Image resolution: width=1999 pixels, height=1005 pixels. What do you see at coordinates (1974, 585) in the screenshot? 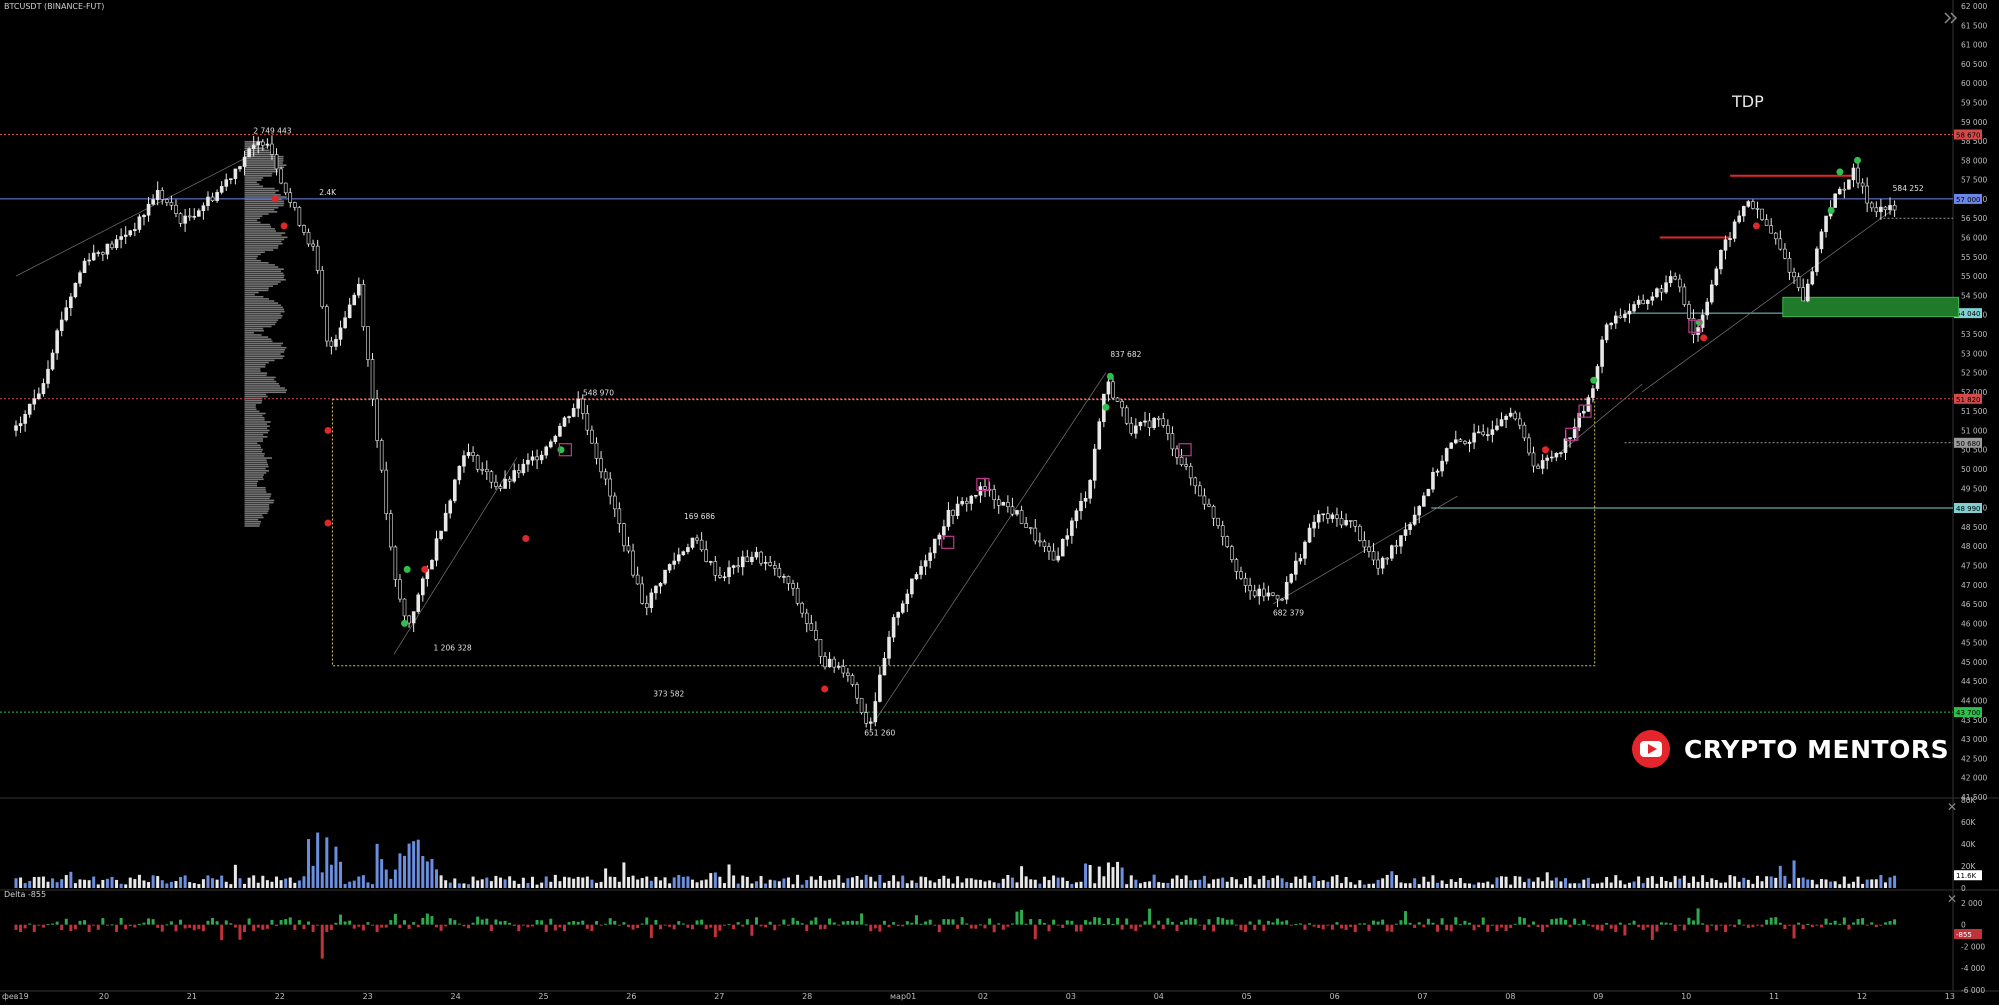
I see `price-tick-label: 47 000` at bounding box center [1974, 585].